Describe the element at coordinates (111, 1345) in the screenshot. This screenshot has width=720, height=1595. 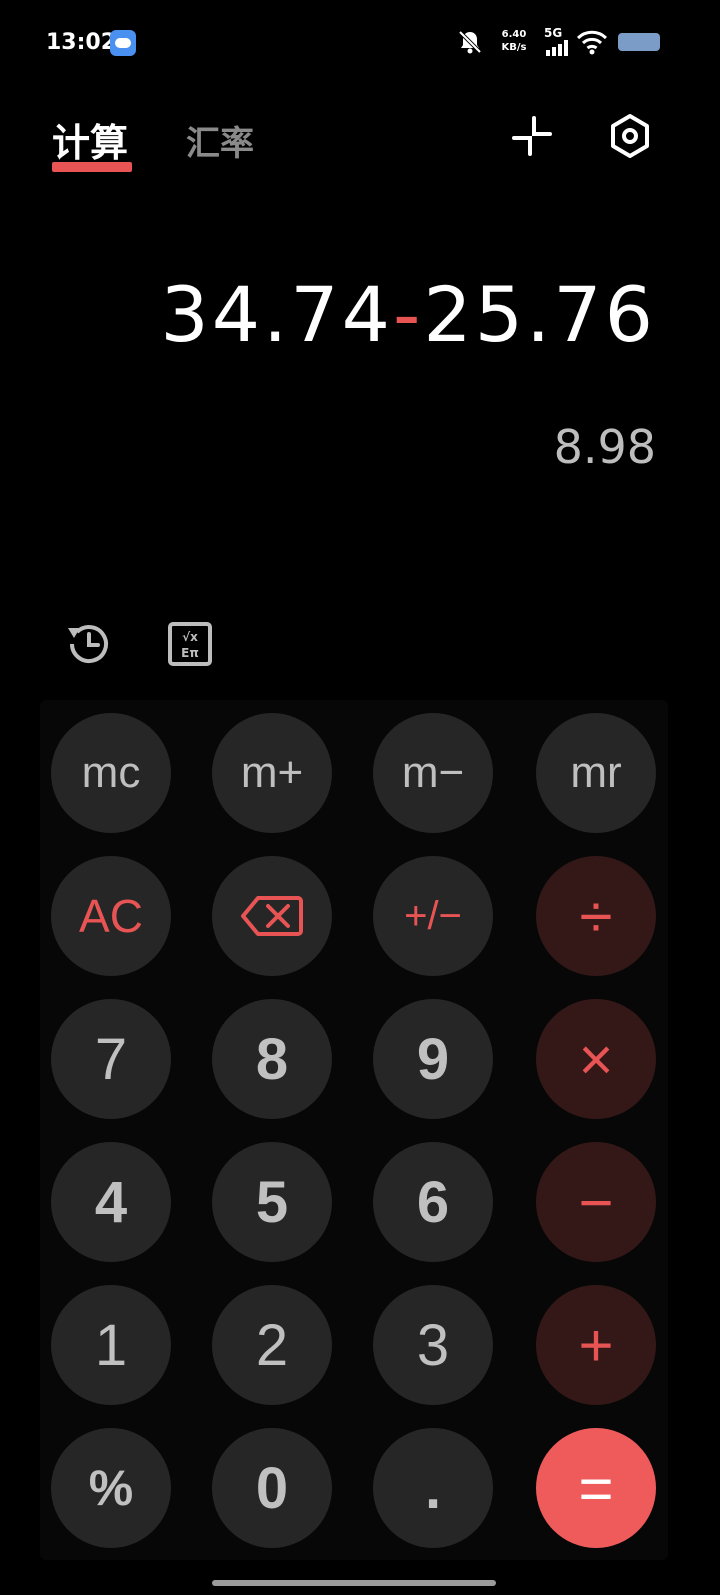
I see `digit-1-button: 1` at that location.